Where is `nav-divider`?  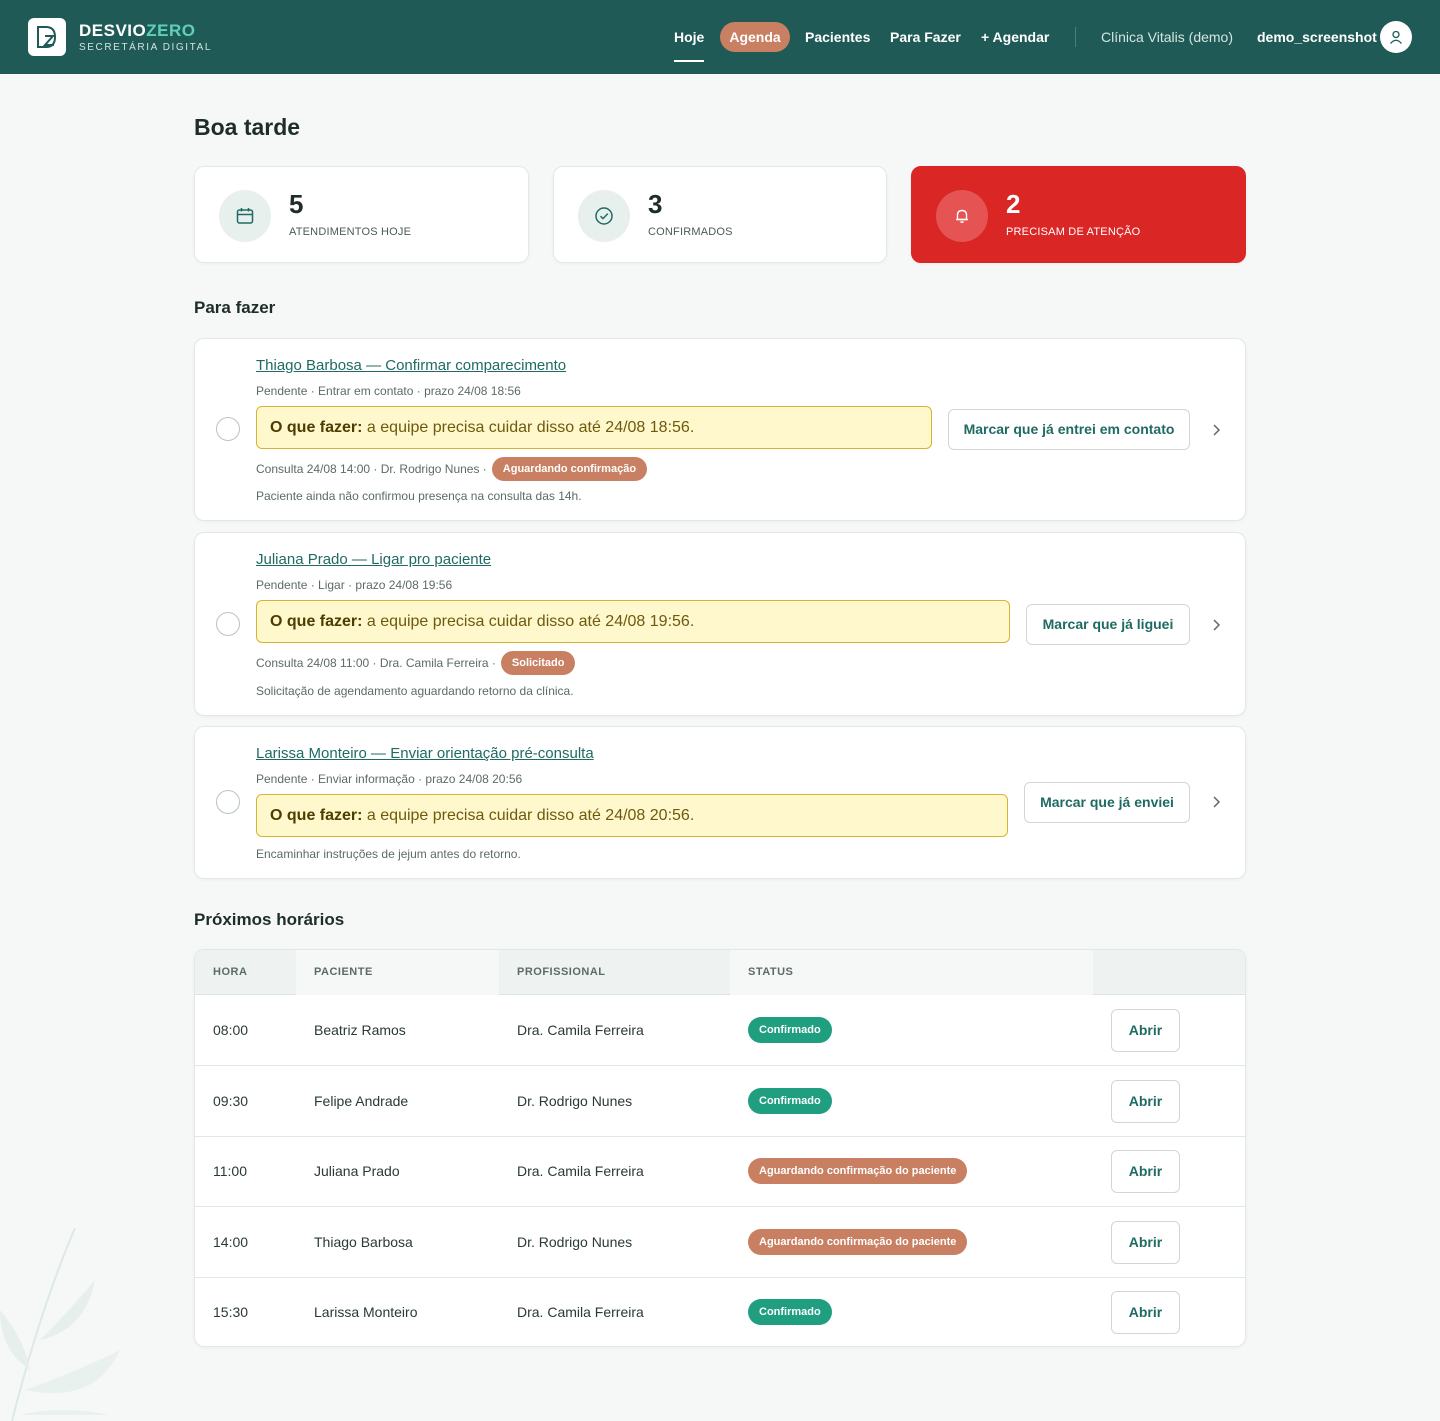
nav-divider is located at coordinates (1075, 37).